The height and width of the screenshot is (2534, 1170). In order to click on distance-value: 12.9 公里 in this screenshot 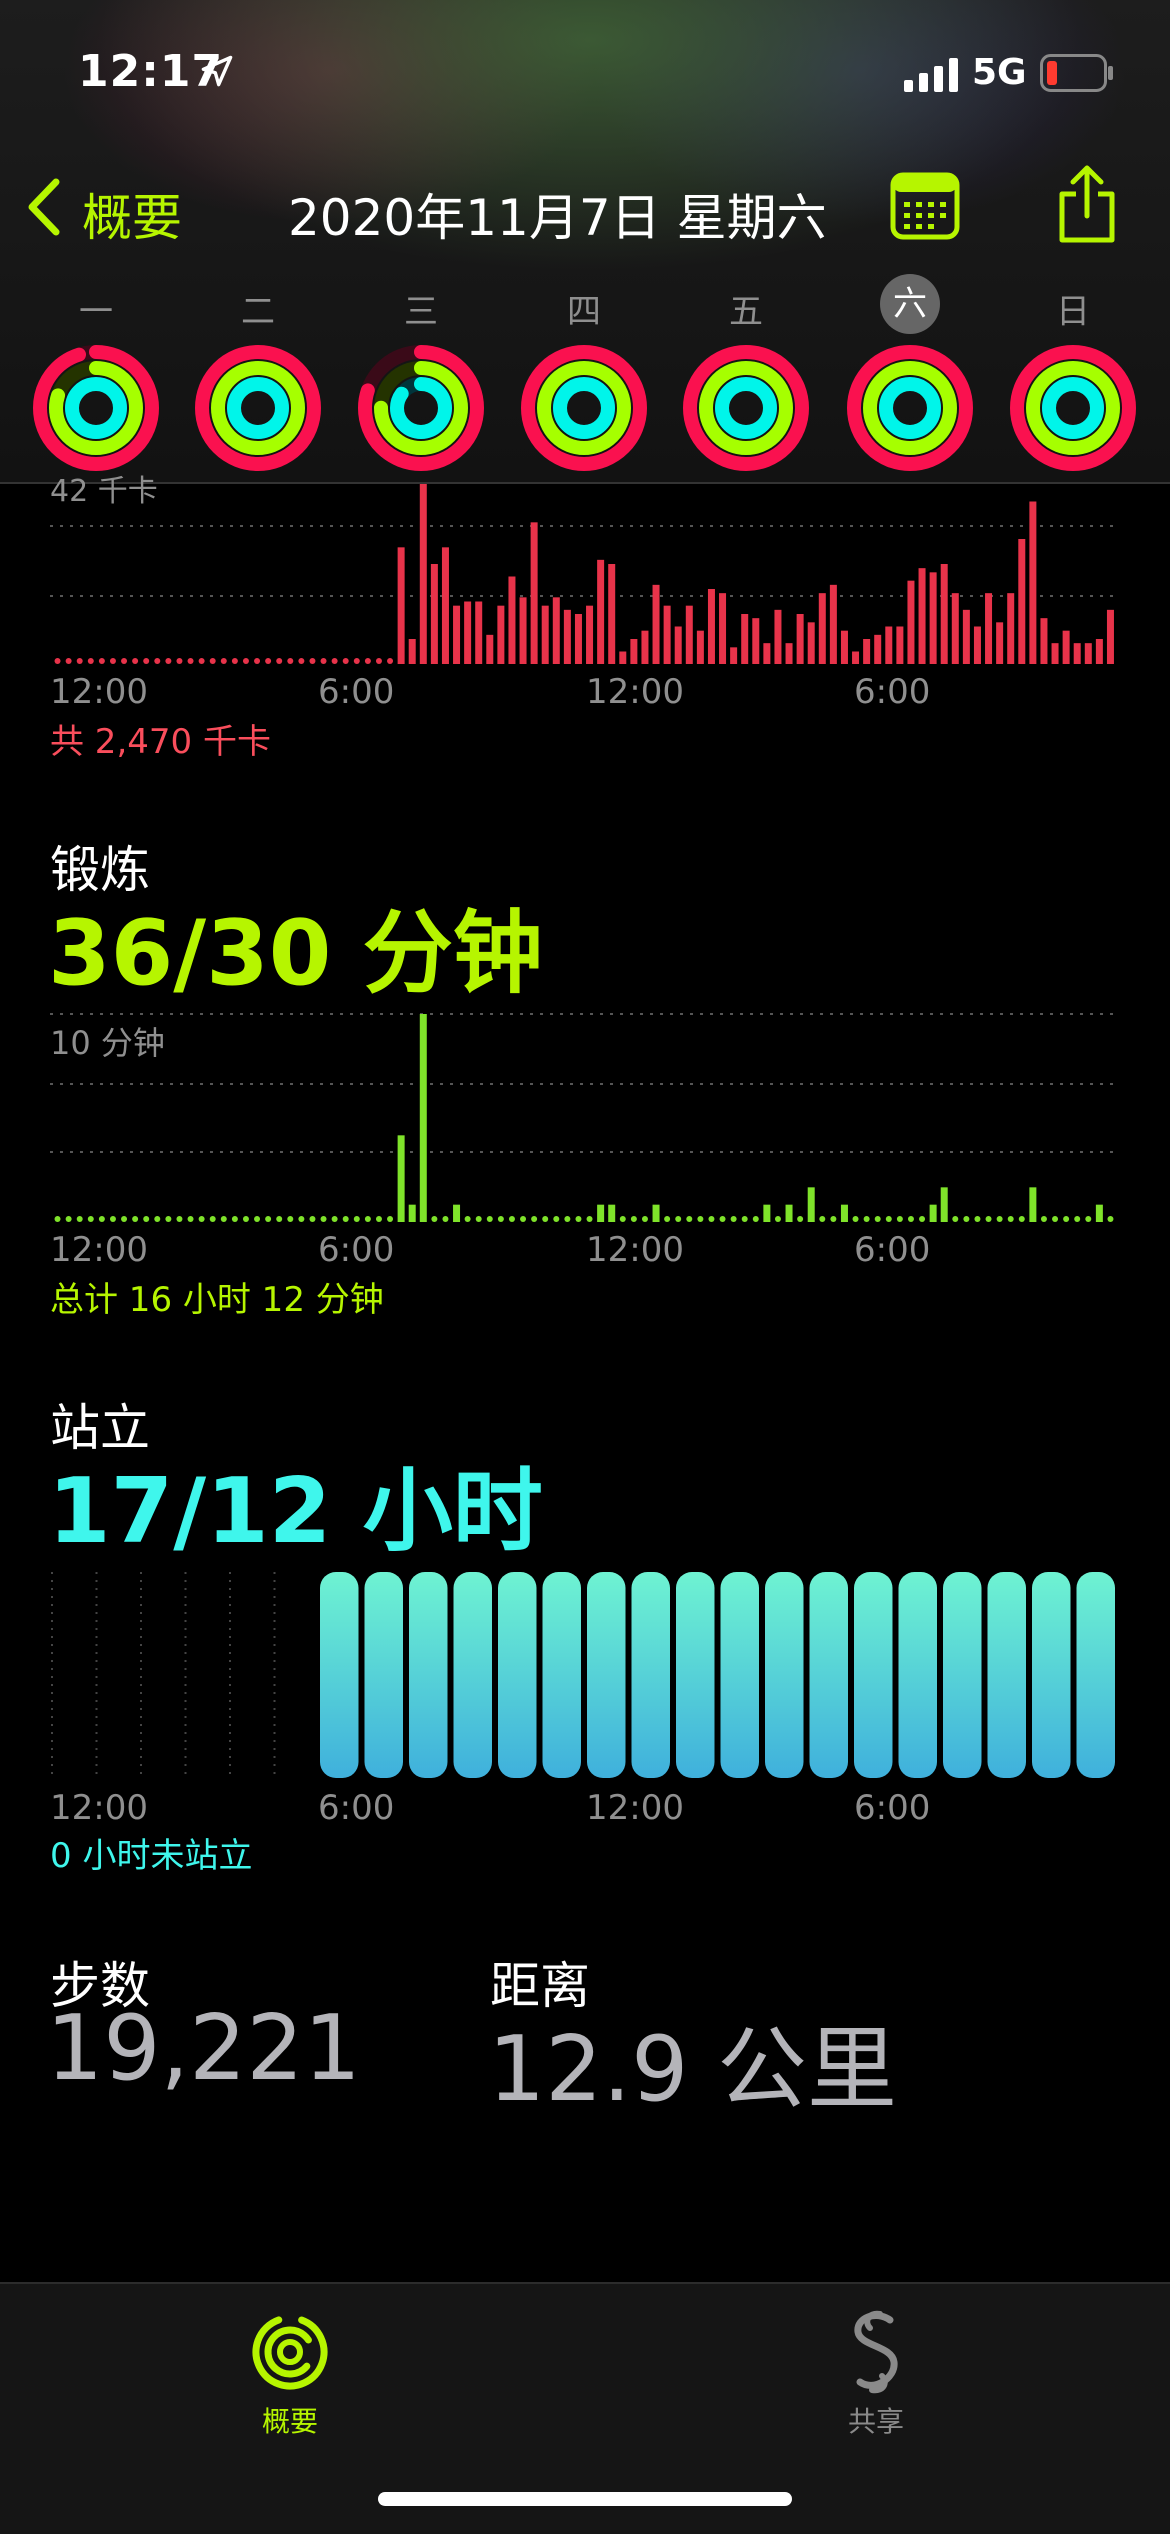, I will do `click(692, 2069)`.